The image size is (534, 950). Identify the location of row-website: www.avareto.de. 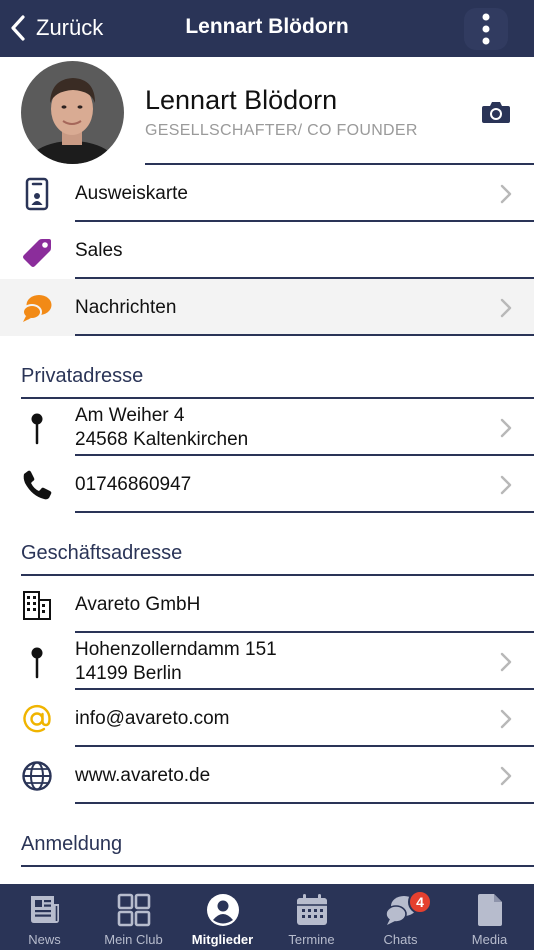
(267, 775).